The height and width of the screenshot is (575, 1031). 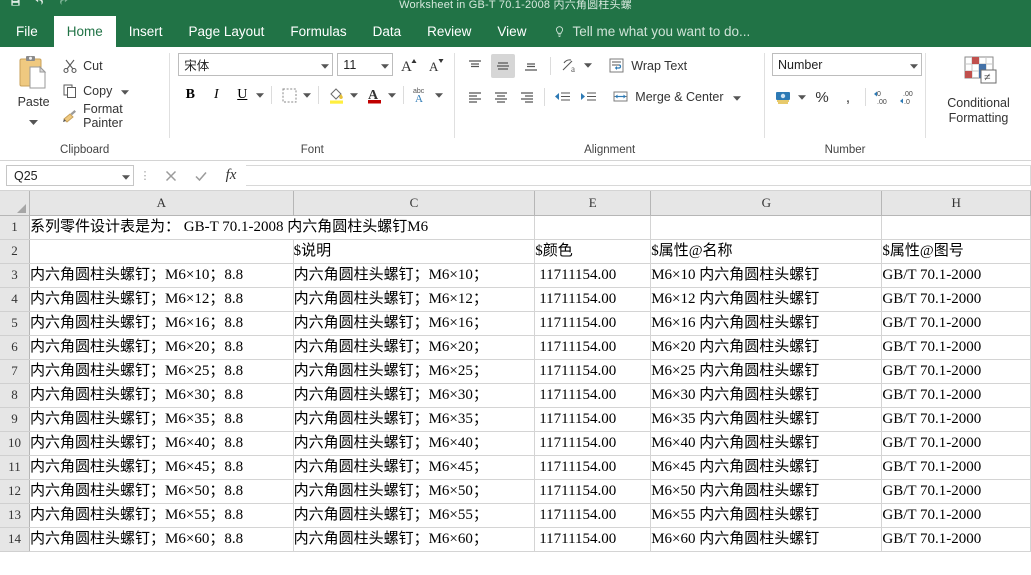 What do you see at coordinates (15, 3) in the screenshot?
I see `save-icon` at bounding box center [15, 3].